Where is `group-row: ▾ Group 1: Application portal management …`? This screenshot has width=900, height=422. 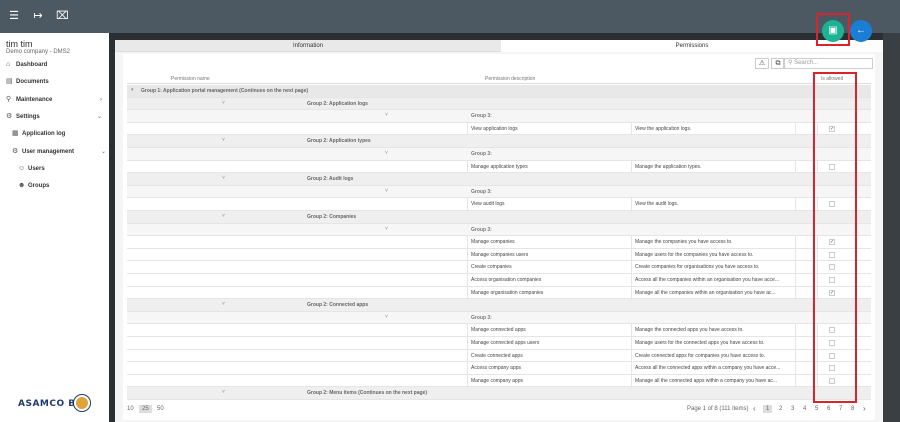 group-row: ▾ Group 1: Application portal management … is located at coordinates (499, 91).